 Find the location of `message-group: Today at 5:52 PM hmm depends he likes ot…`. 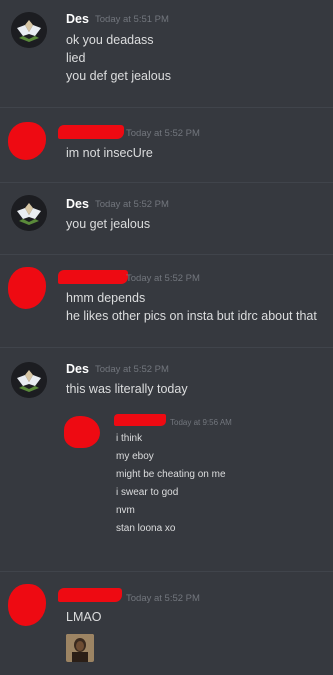

message-group: Today at 5:52 PM hmm depends he likes ot… is located at coordinates (166, 302).